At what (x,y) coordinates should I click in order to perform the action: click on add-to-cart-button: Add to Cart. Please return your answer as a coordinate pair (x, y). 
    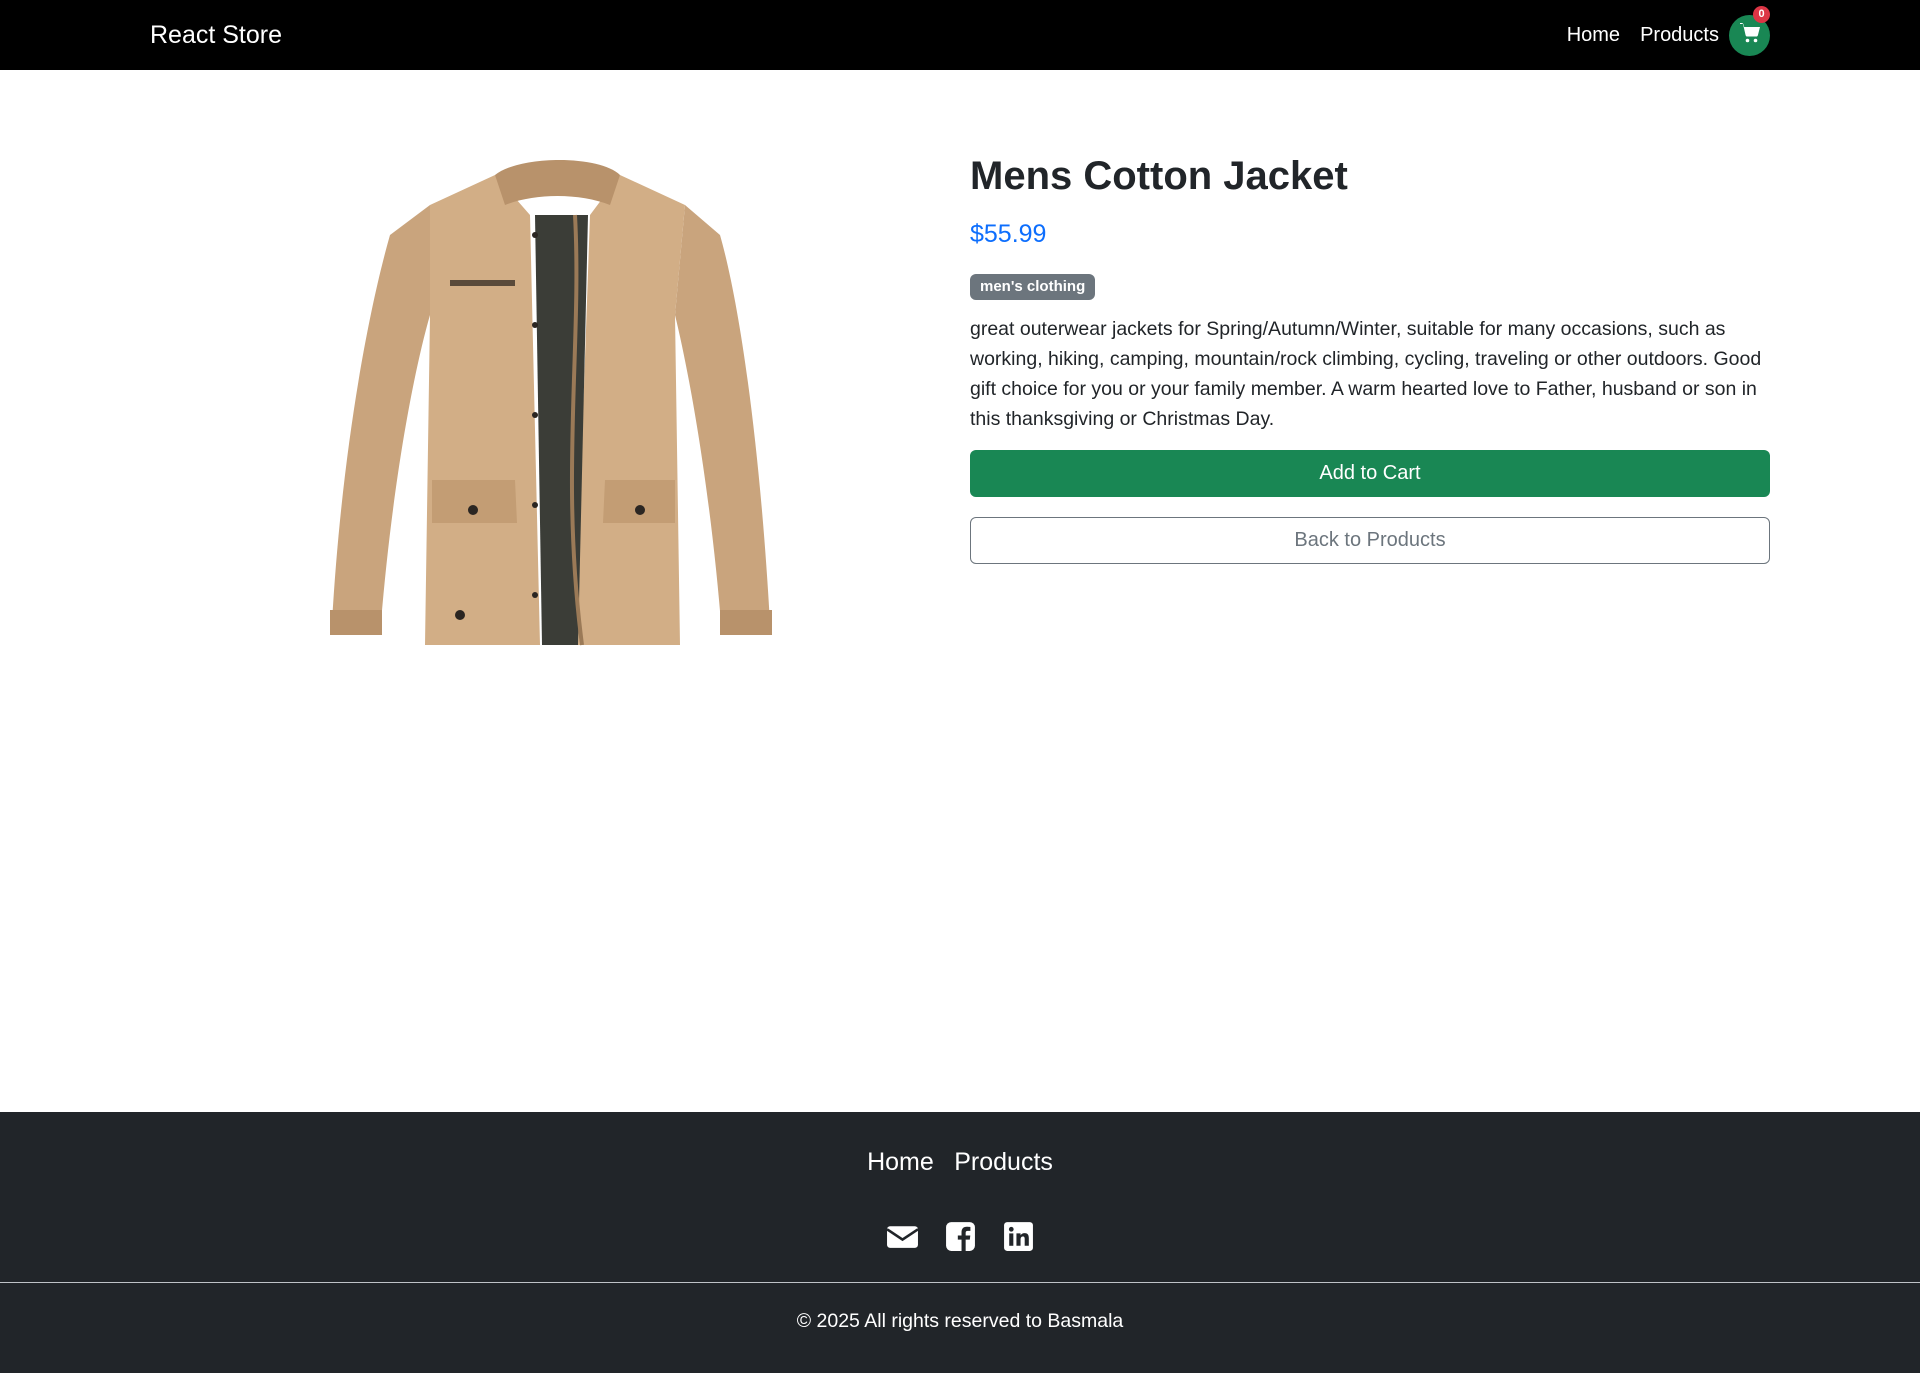
    Looking at the image, I should click on (1370, 473).